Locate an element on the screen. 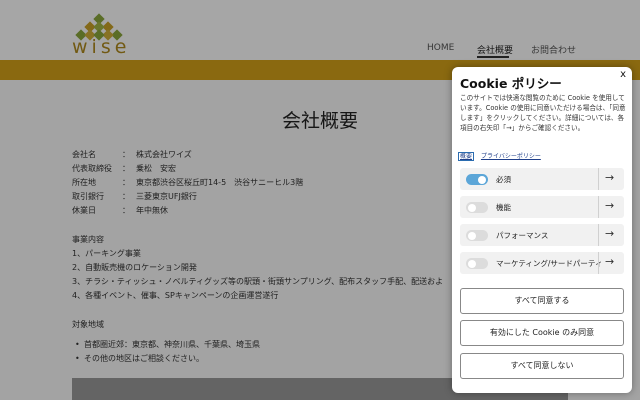 Image resolution: width=640 pixels, height=400 pixels. cookie-links: 概要 プライバシーポリシー is located at coordinates (502, 156).